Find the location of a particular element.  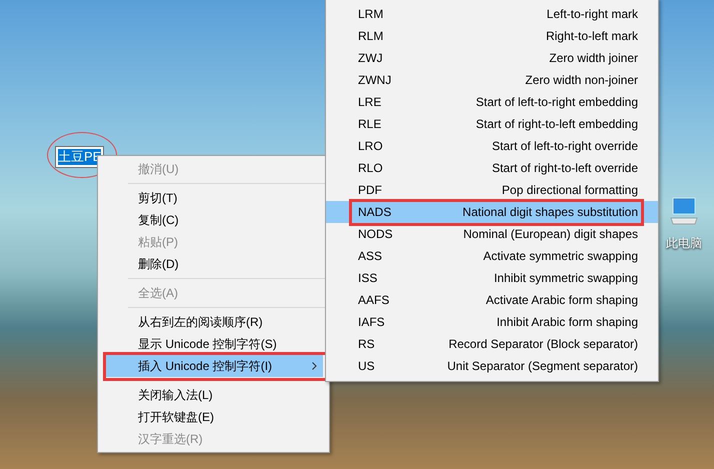

control-description: Left-to-right mark is located at coordinates (592, 14).